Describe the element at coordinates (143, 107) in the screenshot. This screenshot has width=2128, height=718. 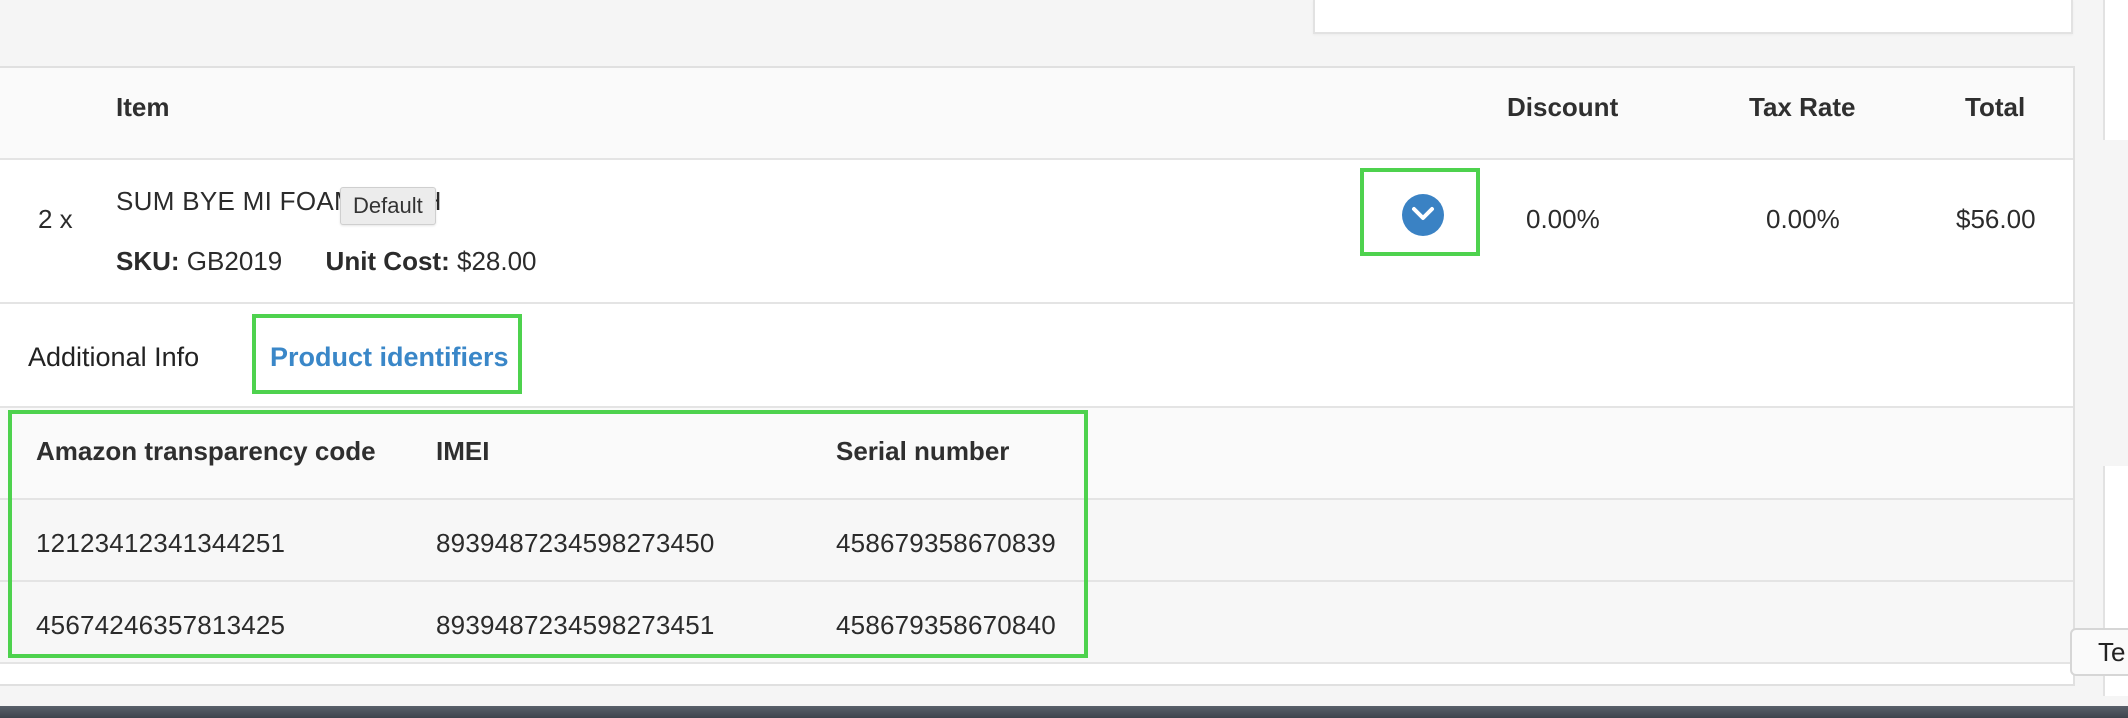
I see `column-header-item: Item` at that location.